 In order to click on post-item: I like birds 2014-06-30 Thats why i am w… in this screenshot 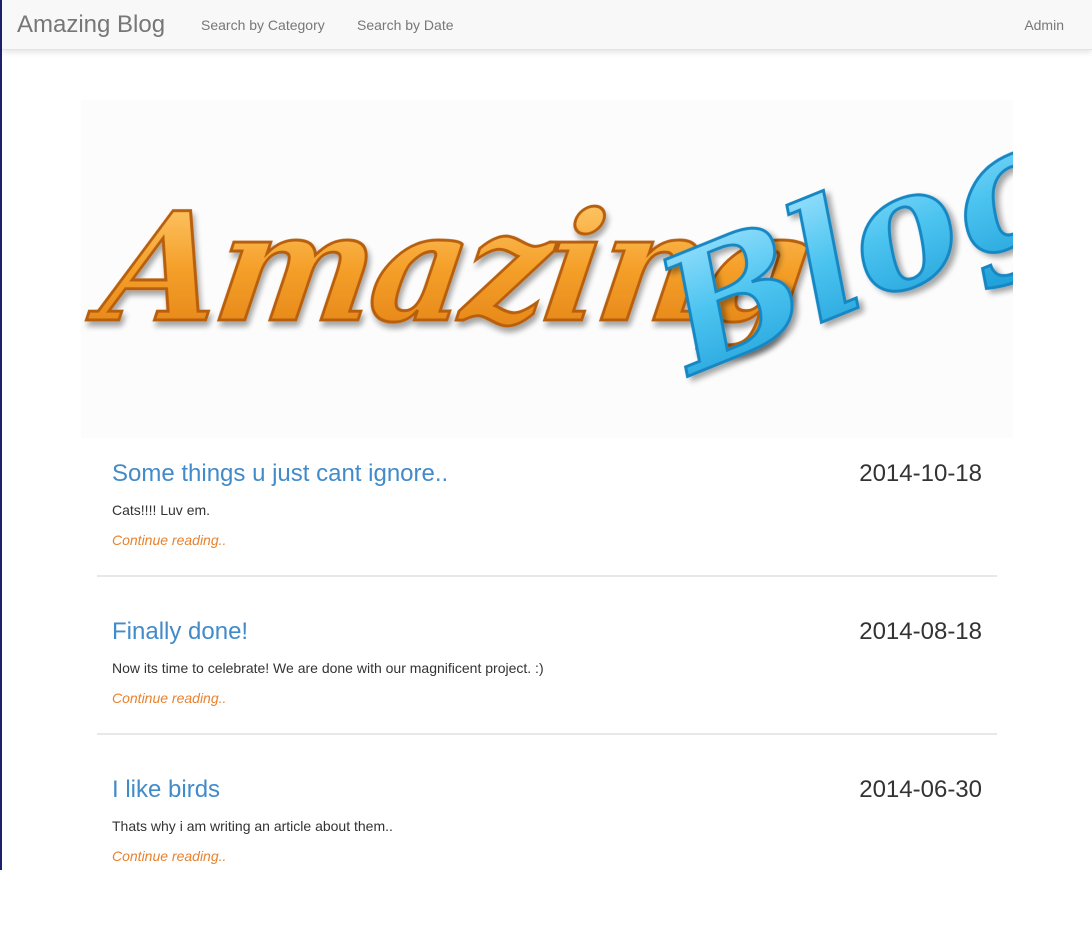, I will do `click(547, 852)`.